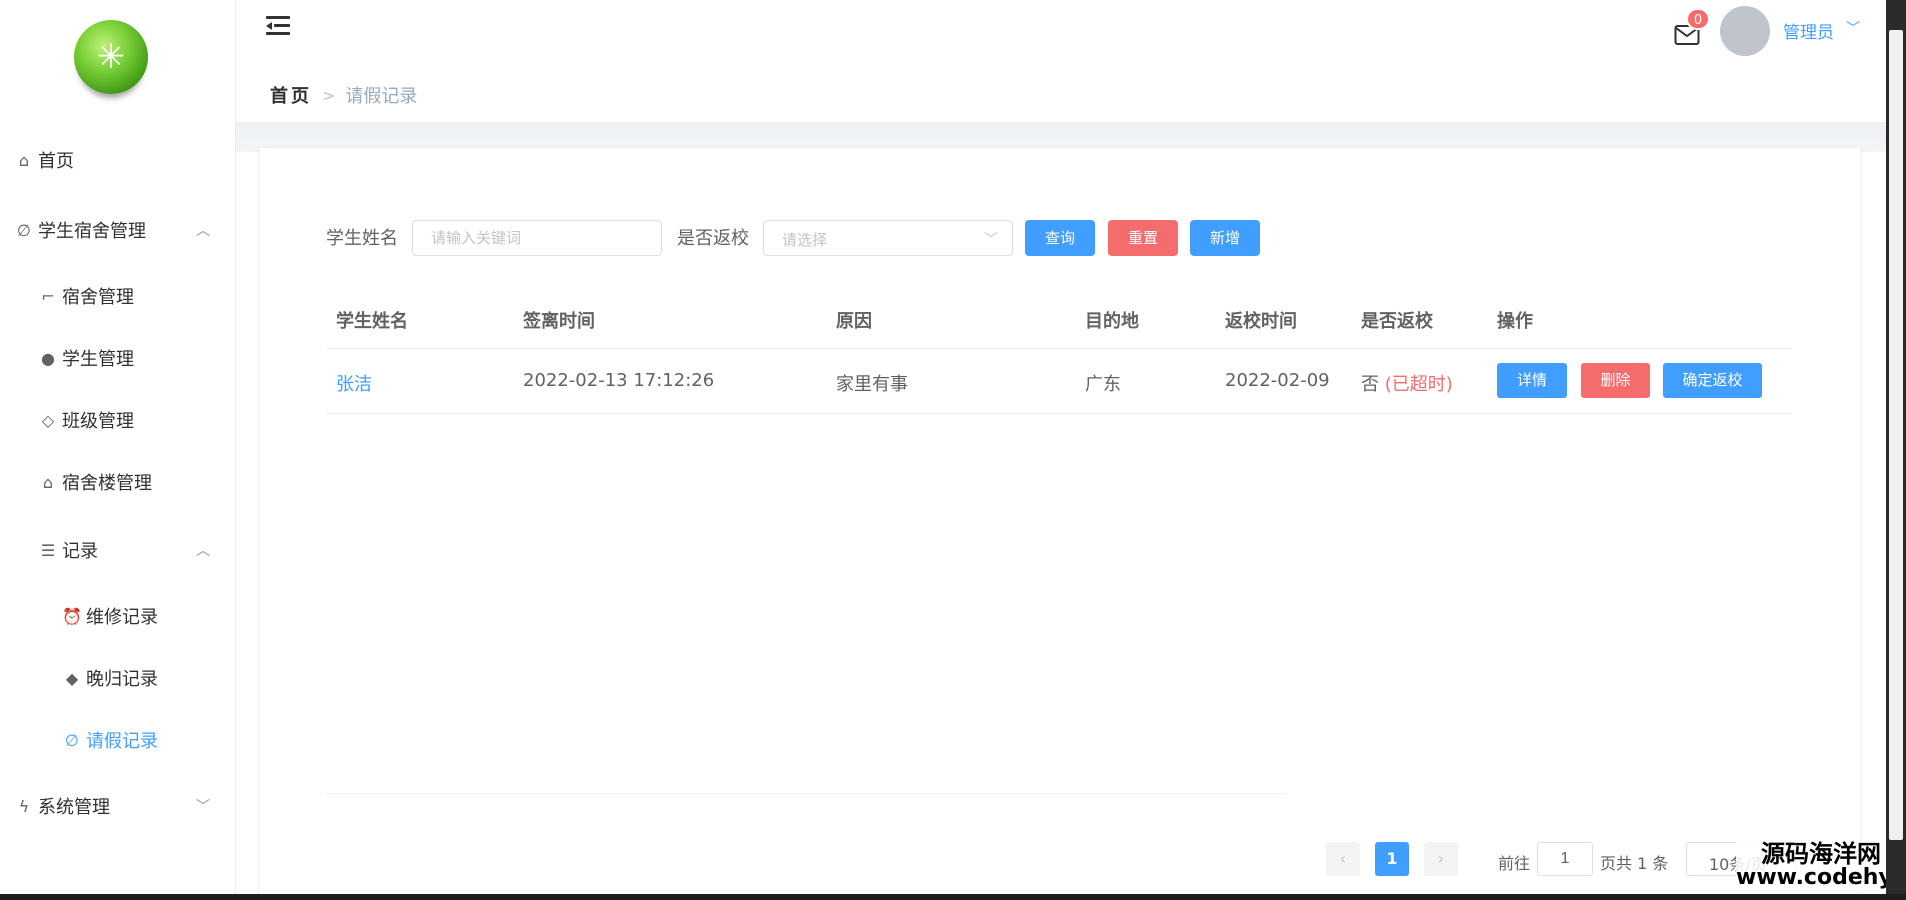 This screenshot has height=900, width=1906. What do you see at coordinates (329, 95) in the screenshot?
I see `chevron-right-icon: >` at bounding box center [329, 95].